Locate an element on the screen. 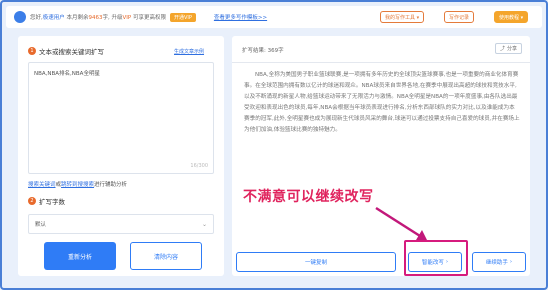  section1-label: 文本或搜索关键词扩写 is located at coordinates (71, 52).